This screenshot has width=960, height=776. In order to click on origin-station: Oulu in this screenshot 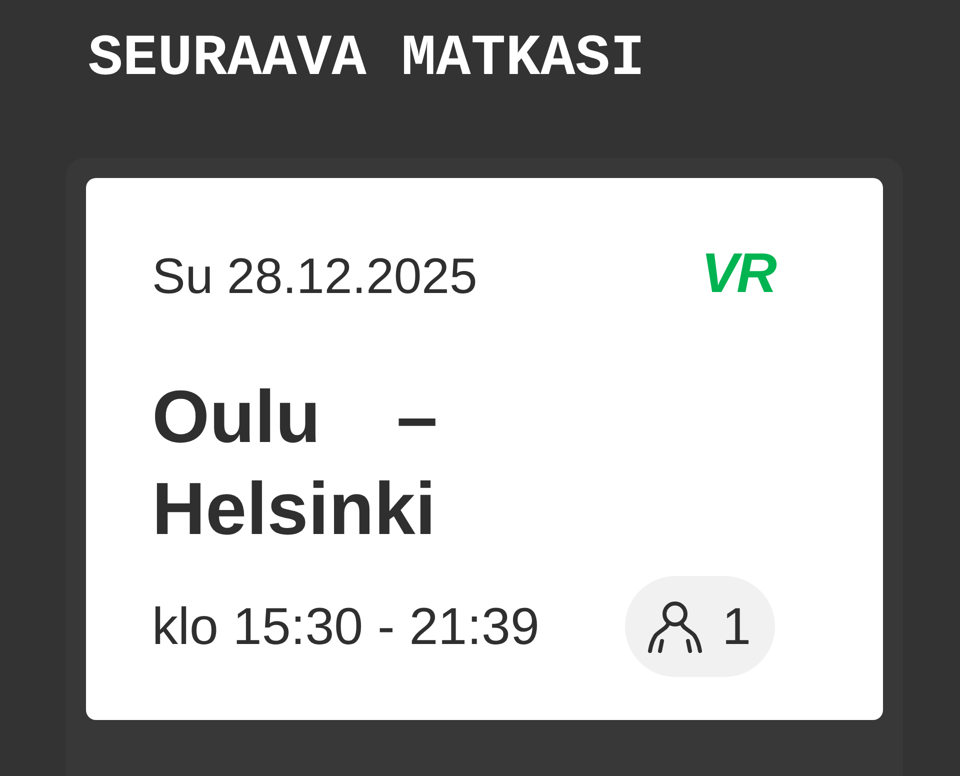, I will do `click(236, 417)`.